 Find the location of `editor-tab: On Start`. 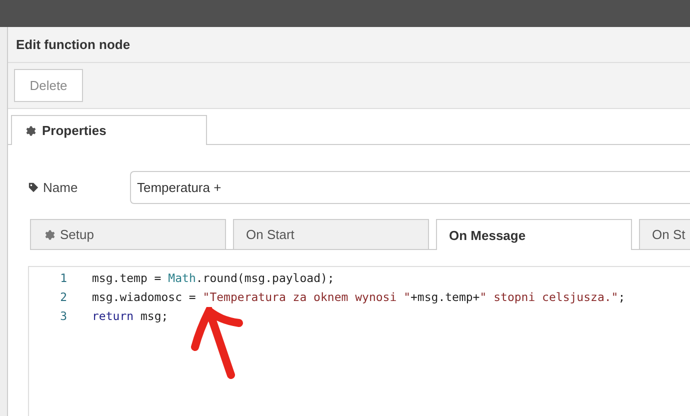

editor-tab: On Start is located at coordinates (331, 234).